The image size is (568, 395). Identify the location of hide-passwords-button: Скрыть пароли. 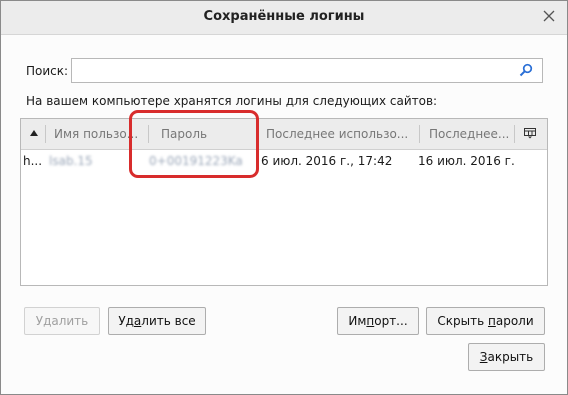
(485, 321).